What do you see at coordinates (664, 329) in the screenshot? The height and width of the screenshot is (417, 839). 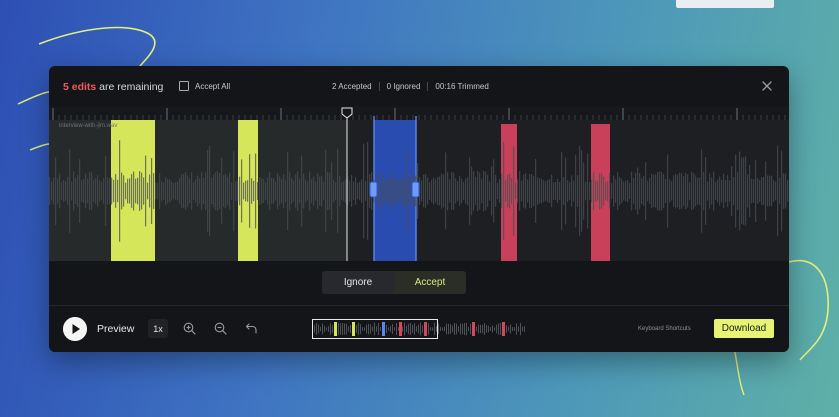 I see `keyboard-shortcuts-link: Keyboard Shortcuts` at bounding box center [664, 329].